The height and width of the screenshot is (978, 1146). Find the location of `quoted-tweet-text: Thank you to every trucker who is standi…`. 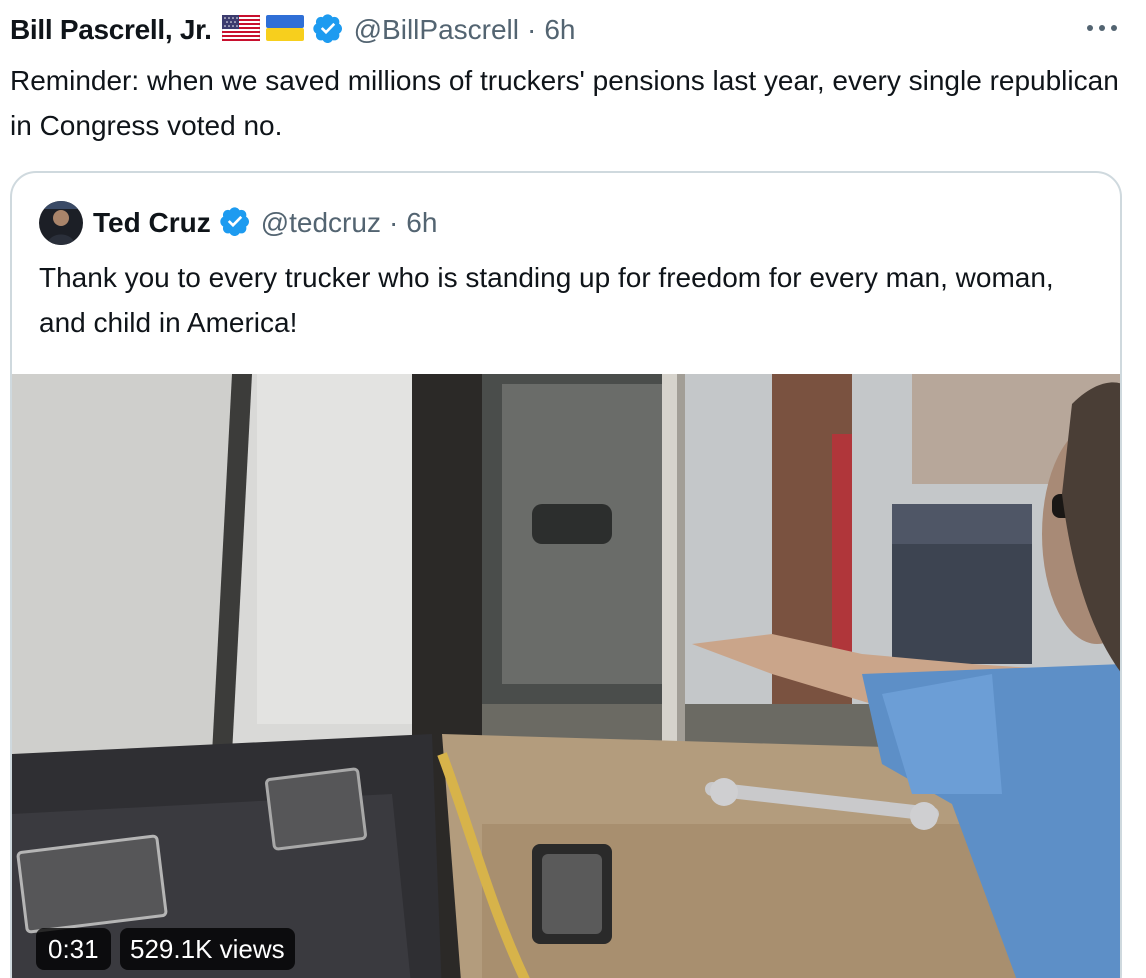

quoted-tweet-text: Thank you to every trucker who is standi… is located at coordinates (546, 300).